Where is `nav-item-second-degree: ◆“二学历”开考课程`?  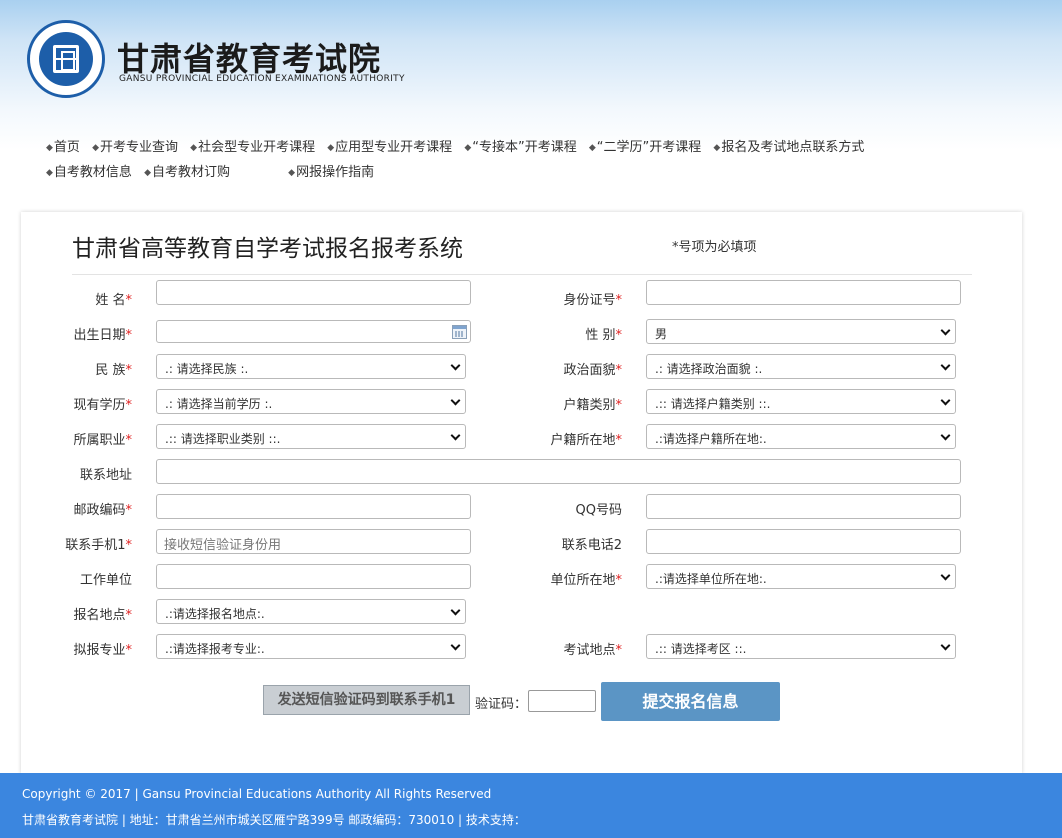
nav-item-second-degree: ◆“二学历”开考课程 is located at coordinates (645, 145).